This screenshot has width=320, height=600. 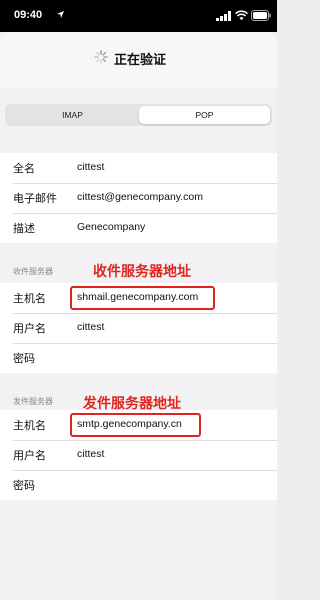 What do you see at coordinates (138, 16) in the screenshot?
I see `status-bar: 09:40` at bounding box center [138, 16].